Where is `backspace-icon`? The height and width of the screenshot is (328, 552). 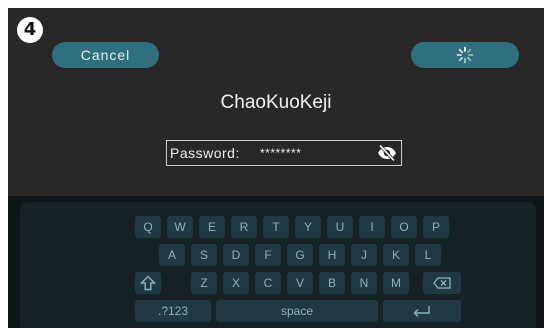
backspace-icon is located at coordinates (442, 283).